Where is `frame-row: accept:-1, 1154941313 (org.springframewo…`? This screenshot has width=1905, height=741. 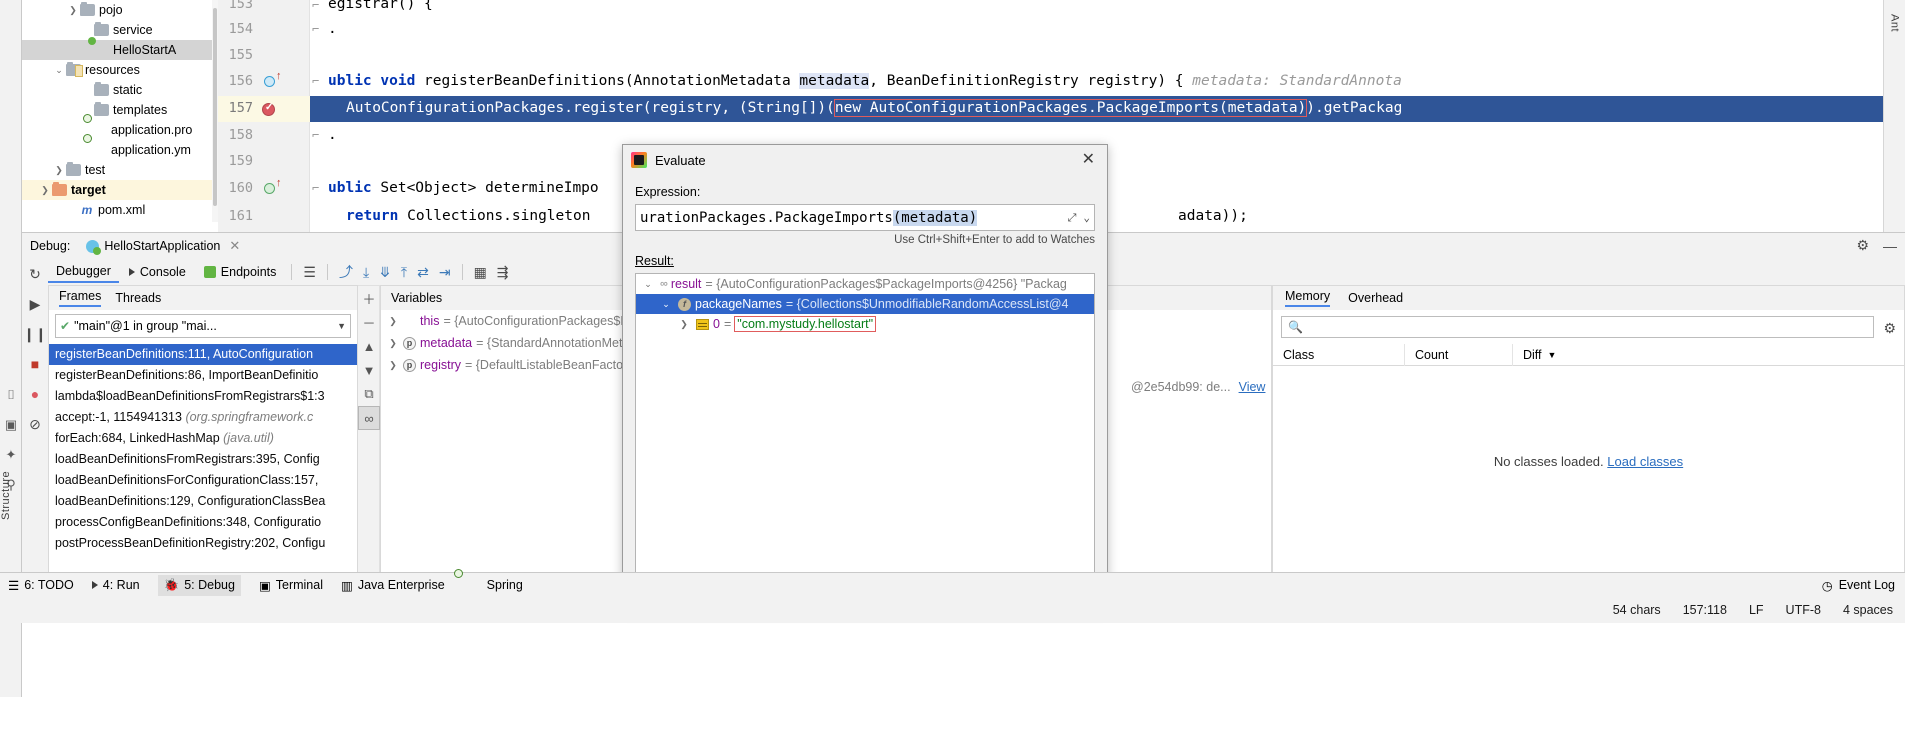
frame-row: accept:-1, 1154941313 (org.springframewo… is located at coordinates (203, 417).